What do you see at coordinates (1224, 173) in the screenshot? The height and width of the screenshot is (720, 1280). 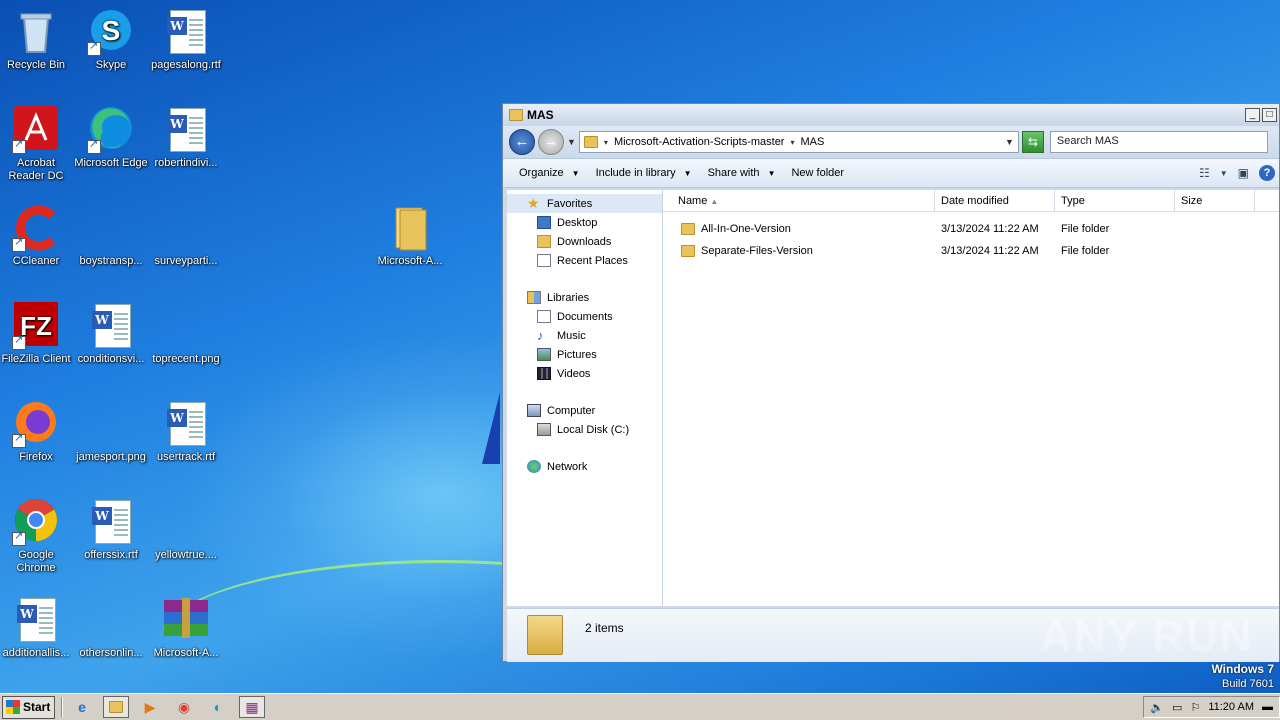 I see `view-dropdown-icon: ▼` at bounding box center [1224, 173].